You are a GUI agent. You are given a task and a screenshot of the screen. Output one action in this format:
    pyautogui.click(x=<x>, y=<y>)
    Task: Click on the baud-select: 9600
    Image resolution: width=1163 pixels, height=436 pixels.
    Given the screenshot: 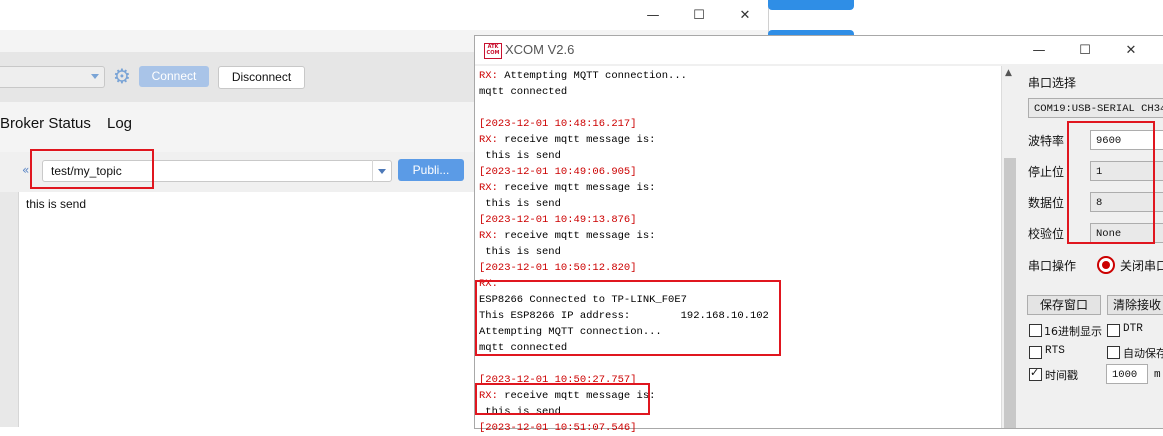 What is the action you would take?
    pyautogui.click(x=1126, y=140)
    